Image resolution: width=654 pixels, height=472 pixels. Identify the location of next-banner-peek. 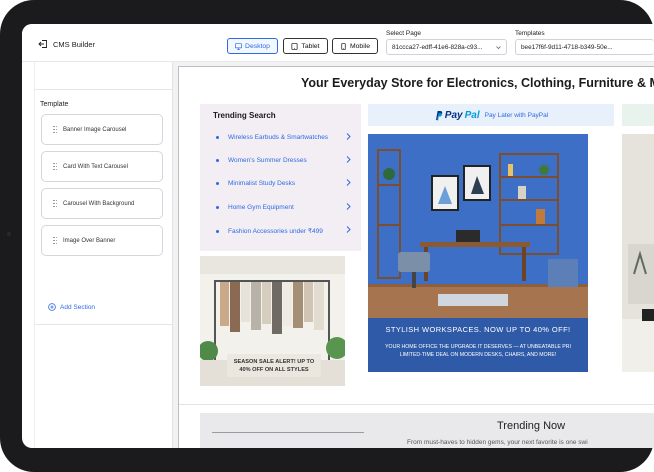
(638, 115).